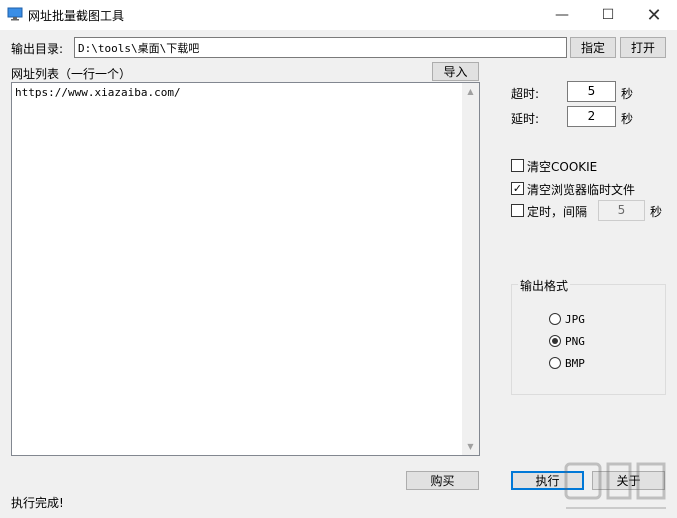 The height and width of the screenshot is (518, 677). Describe the element at coordinates (588, 339) in the screenshot. I see `output-format-group` at that location.